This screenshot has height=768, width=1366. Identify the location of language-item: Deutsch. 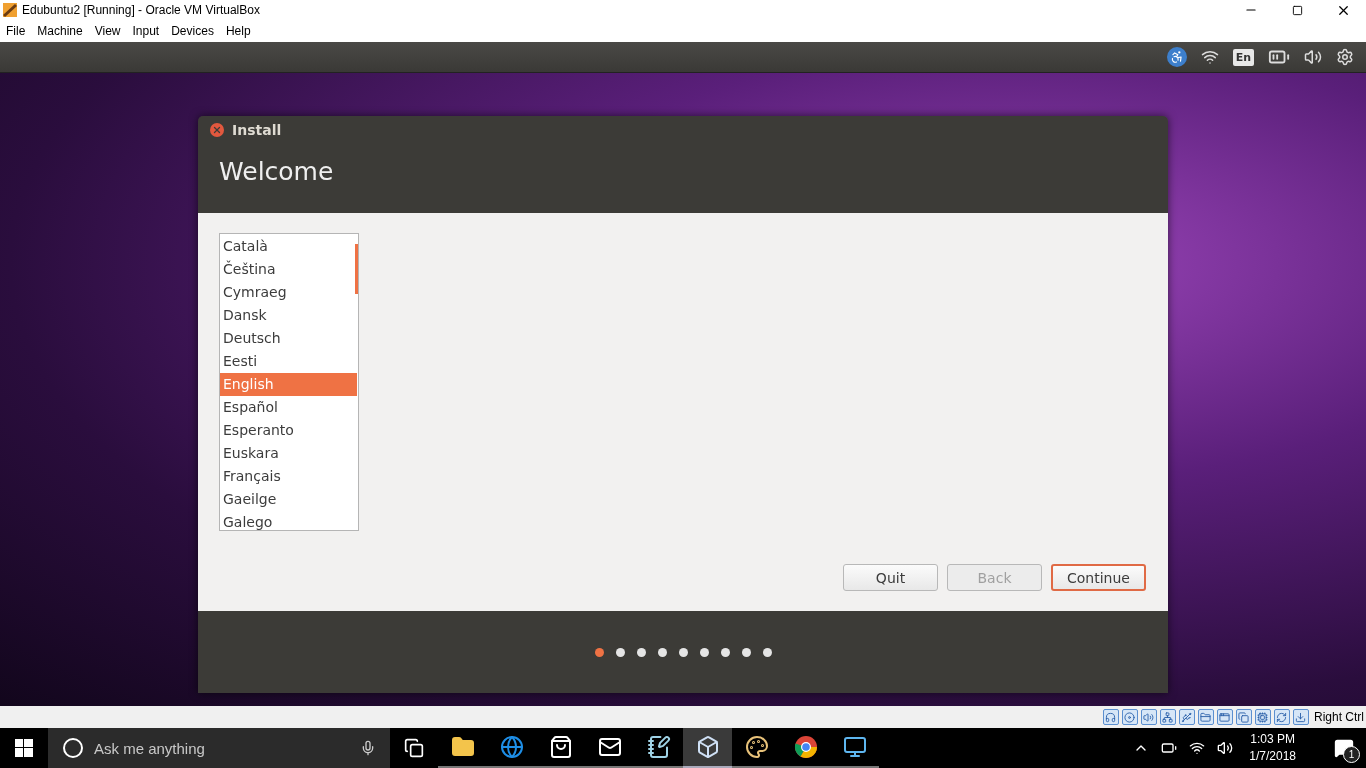
(288, 338).